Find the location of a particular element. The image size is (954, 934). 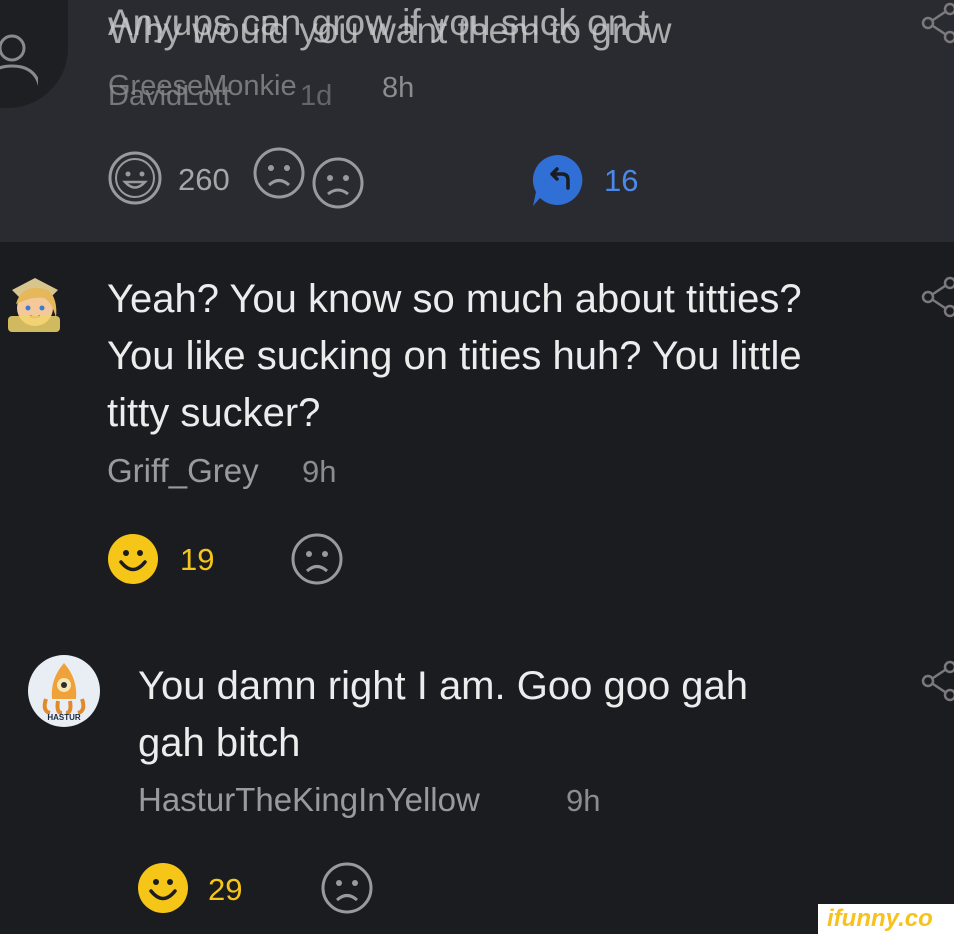

smile-count: 19 is located at coordinates (197, 559).